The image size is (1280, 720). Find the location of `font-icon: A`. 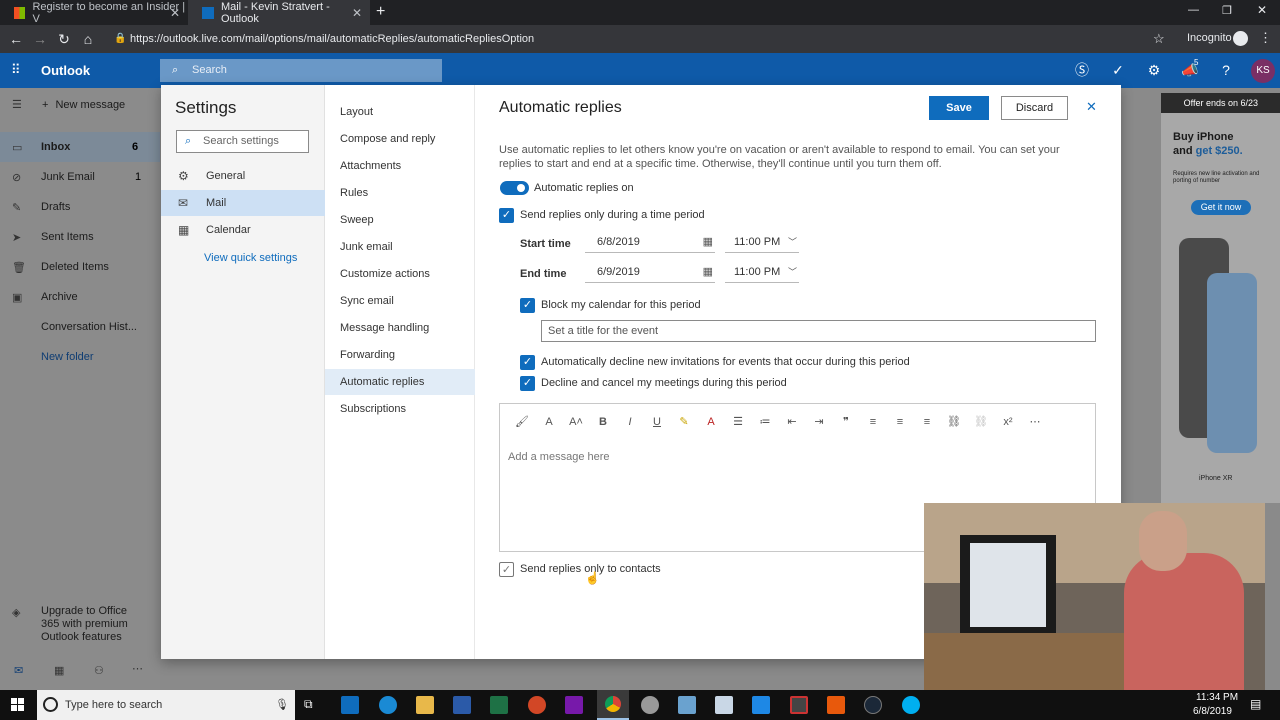

font-icon: A is located at coordinates (549, 422).